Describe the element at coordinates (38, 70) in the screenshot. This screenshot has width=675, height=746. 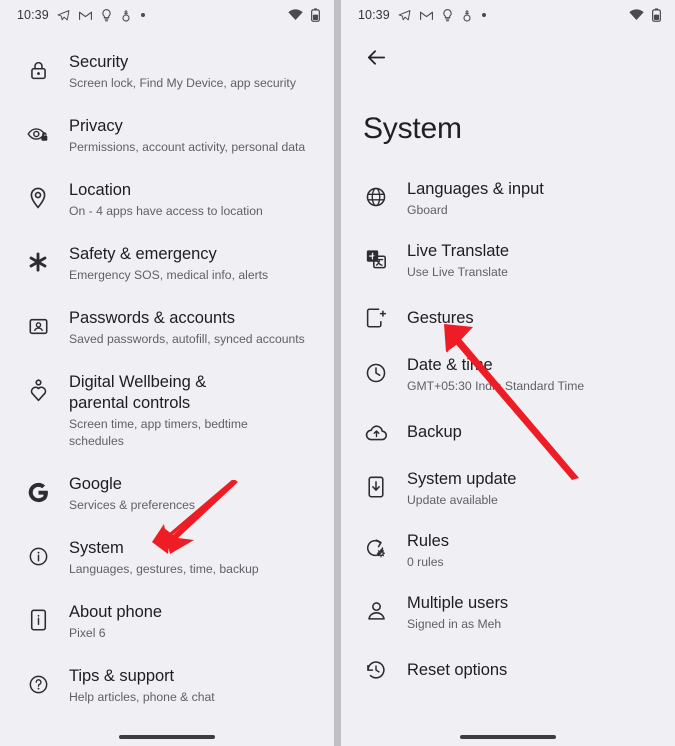
I see `lock-icon` at that location.